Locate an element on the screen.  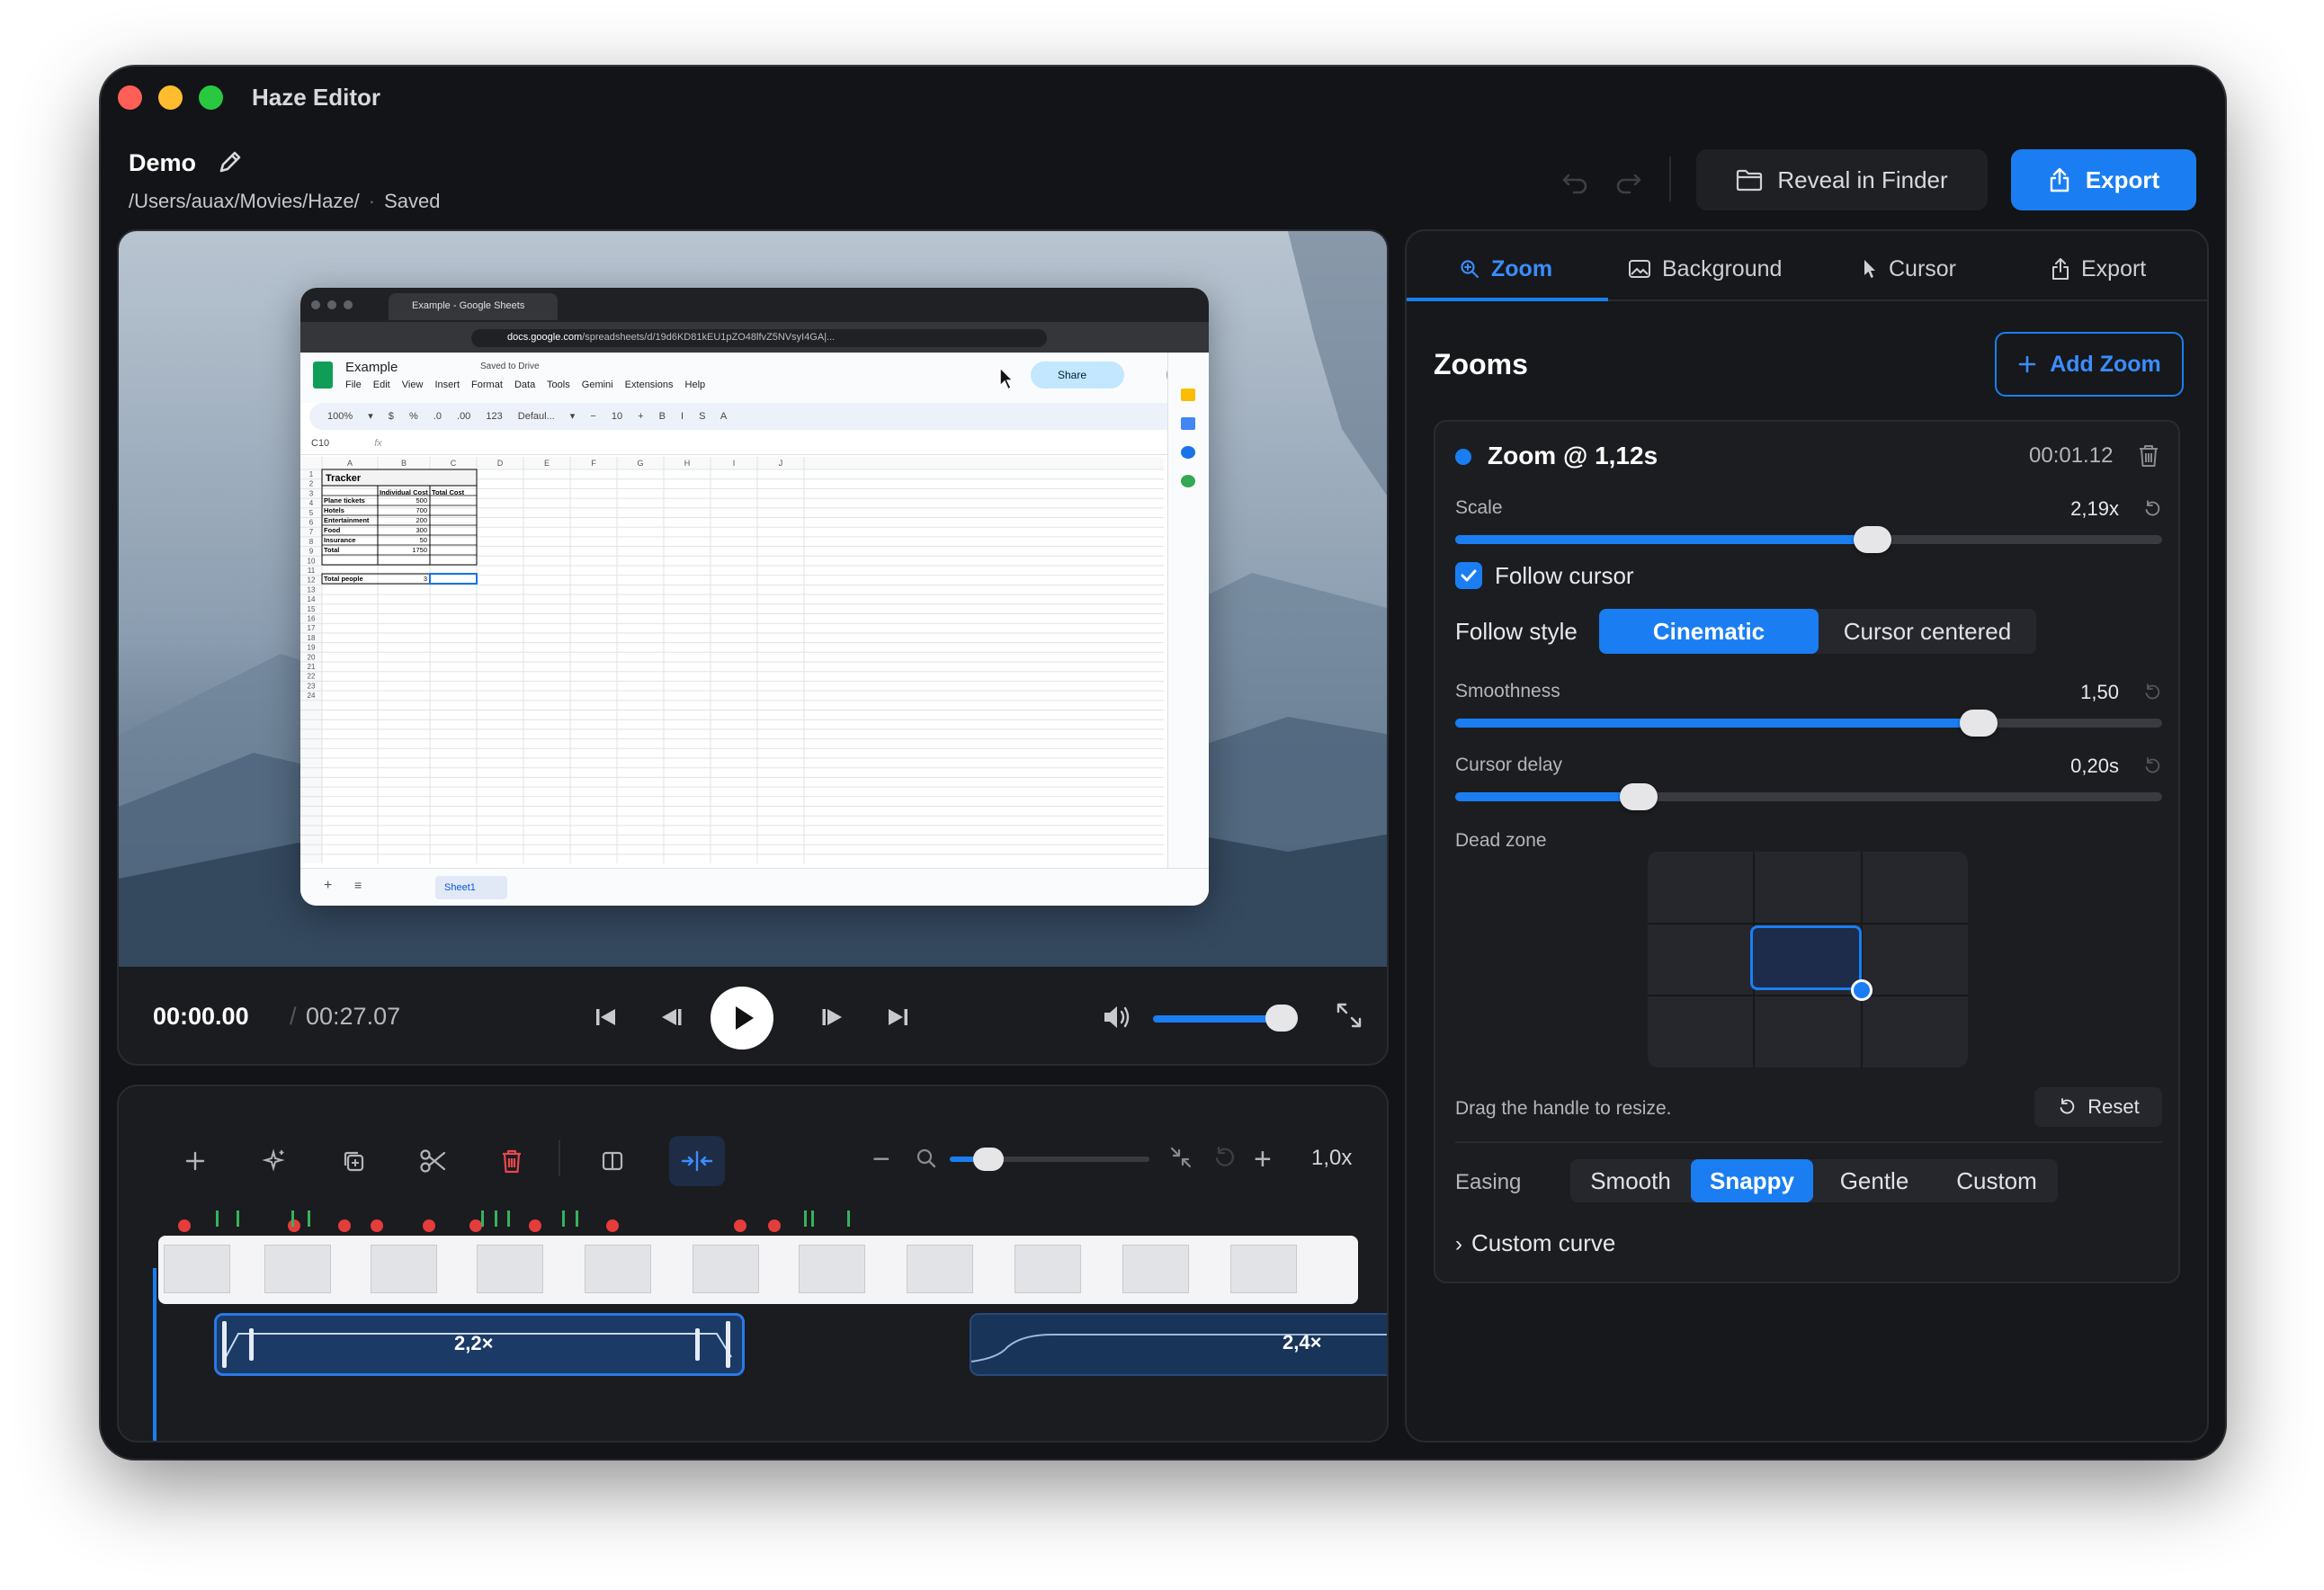
redo-button is located at coordinates (1628, 181).